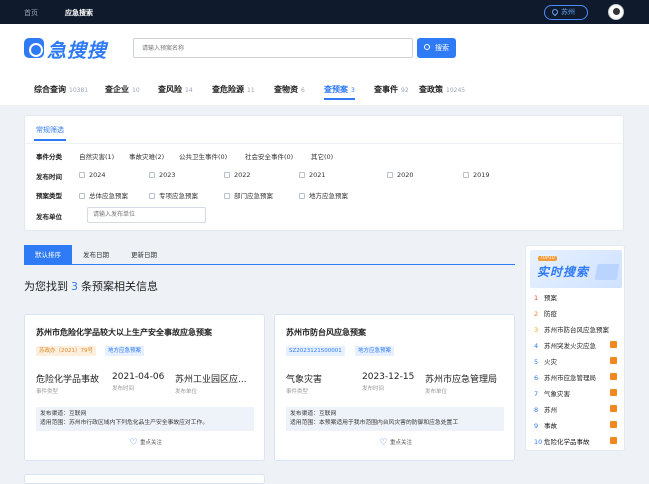 The height and width of the screenshot is (484, 649). What do you see at coordinates (374, 423) in the screenshot?
I see `plan-scope: 适用范围：本预案适用于我市范围内台风灾害的防御和应急处置工` at bounding box center [374, 423].